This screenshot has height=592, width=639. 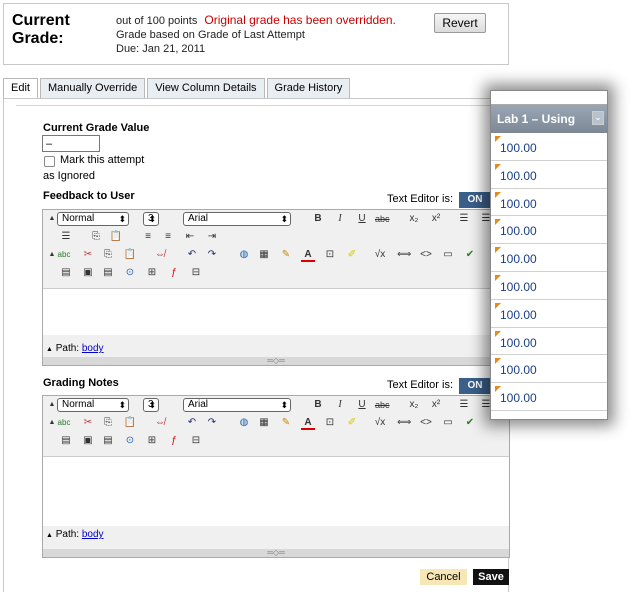 I want to click on feedback-font-select: Arial, so click(x=237, y=219).